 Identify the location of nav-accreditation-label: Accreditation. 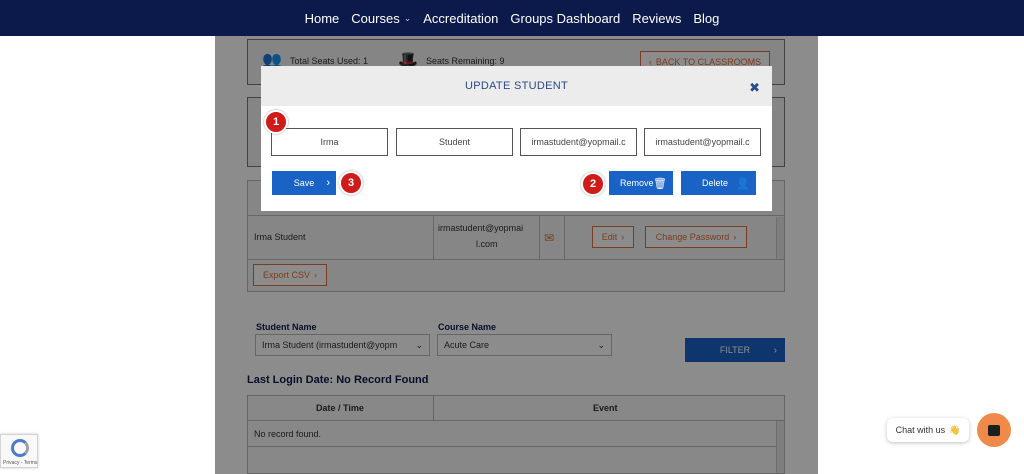
(461, 18).